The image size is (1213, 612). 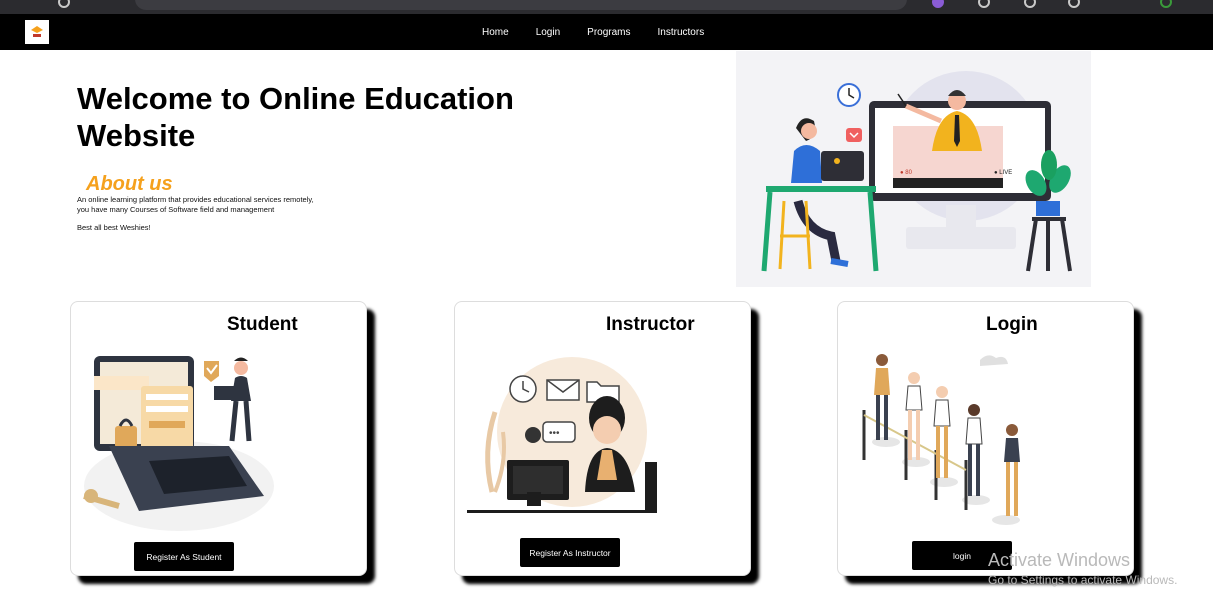 I want to click on student-card-title: Student, so click(x=262, y=324).